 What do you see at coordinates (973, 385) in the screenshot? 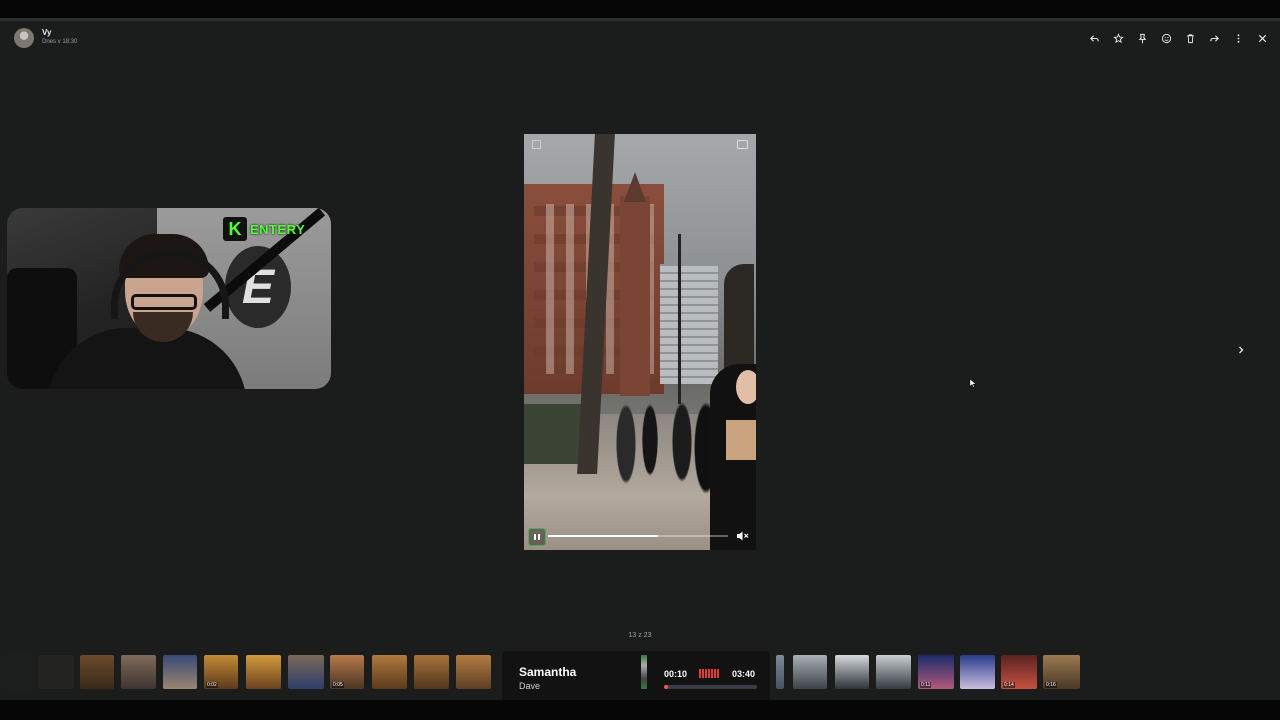
I see `mouse-cursor-icon` at bounding box center [973, 385].